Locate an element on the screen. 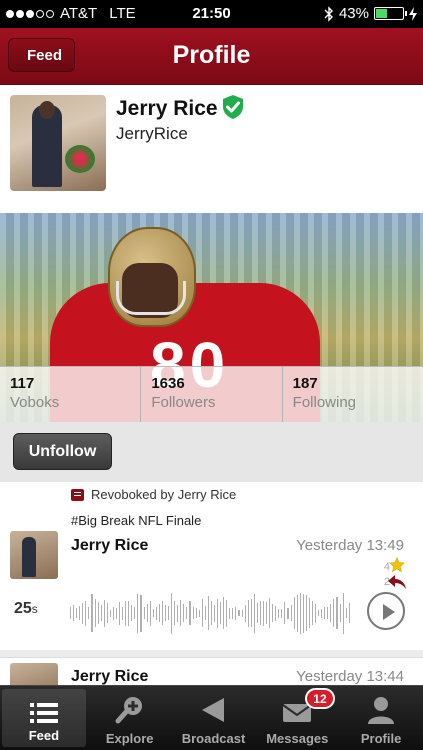 The height and width of the screenshot is (750, 423). stat-count: 1636 is located at coordinates (168, 383).